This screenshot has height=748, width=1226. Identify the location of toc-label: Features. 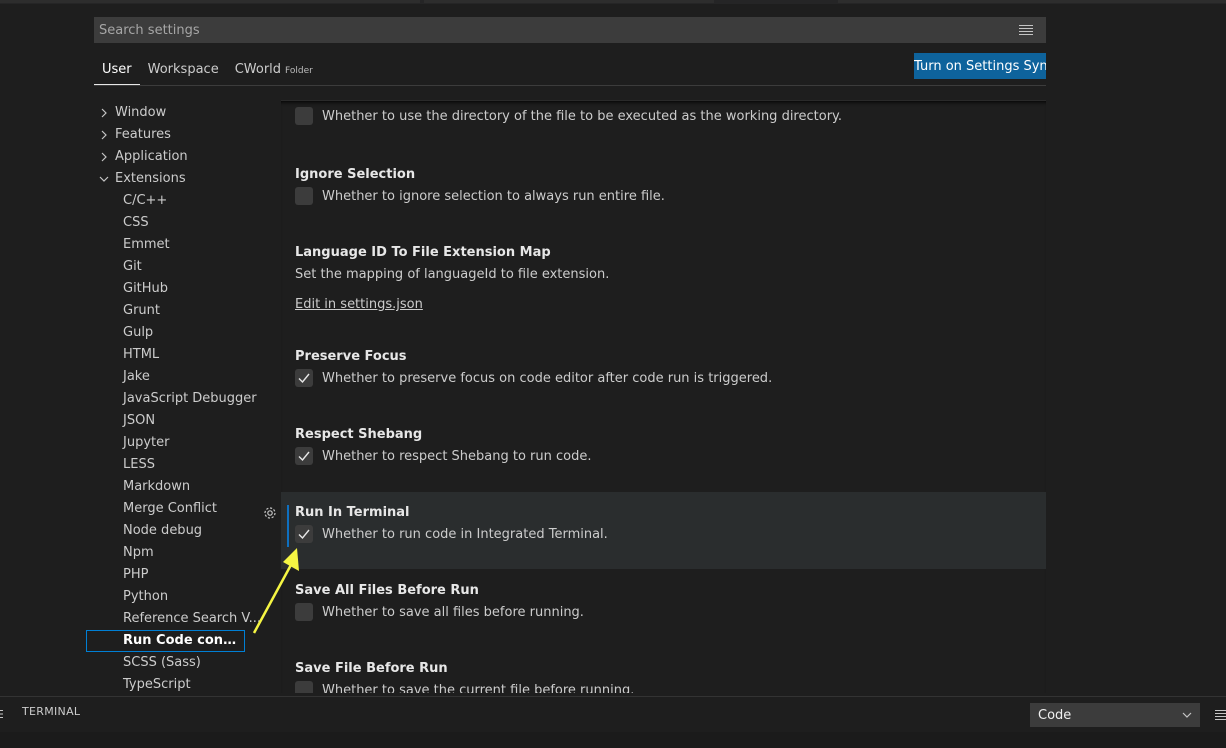
(143, 134).